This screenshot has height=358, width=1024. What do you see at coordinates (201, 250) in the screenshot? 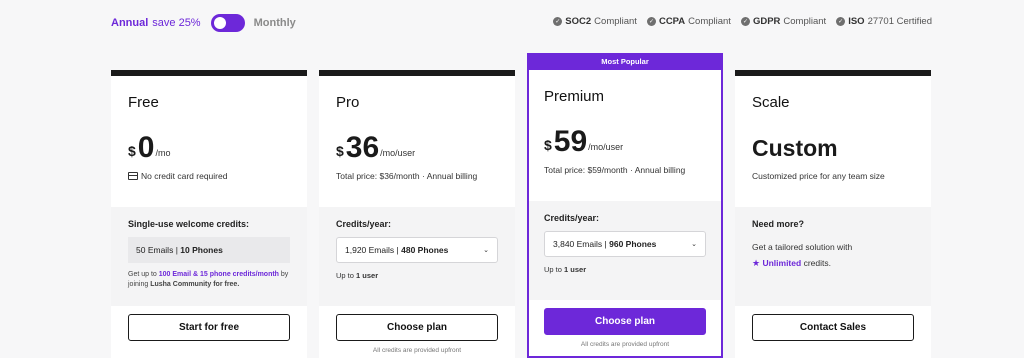
I see `credits-phones: 10 Phones` at bounding box center [201, 250].